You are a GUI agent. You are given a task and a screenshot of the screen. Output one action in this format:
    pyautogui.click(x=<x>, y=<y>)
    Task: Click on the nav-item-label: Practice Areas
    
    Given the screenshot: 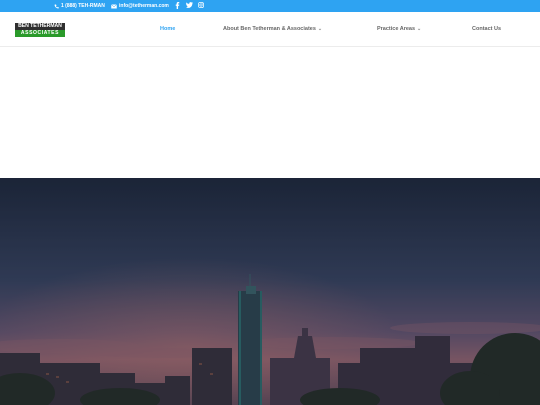 What is the action you would take?
    pyautogui.click(x=396, y=29)
    